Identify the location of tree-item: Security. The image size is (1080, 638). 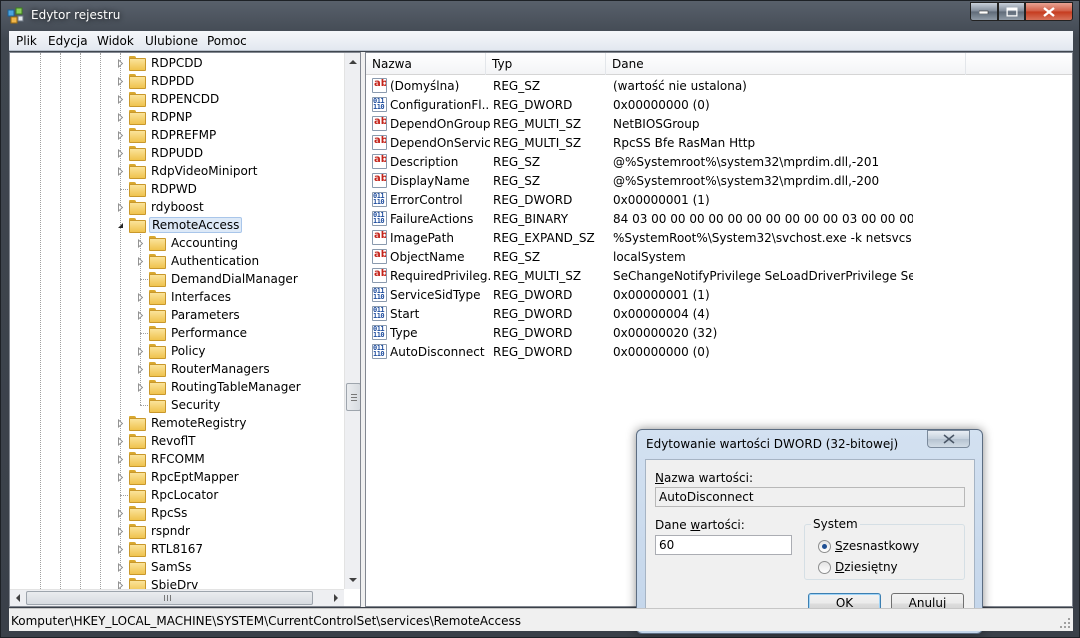
(179, 405).